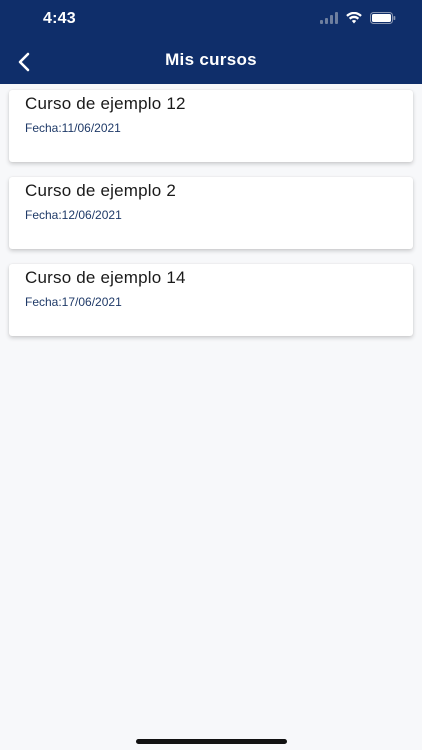 The height and width of the screenshot is (750, 422). Describe the element at coordinates (211, 126) in the screenshot. I see `course-card: Curso de ejemplo 12 Fecha:11/06/2021` at that location.